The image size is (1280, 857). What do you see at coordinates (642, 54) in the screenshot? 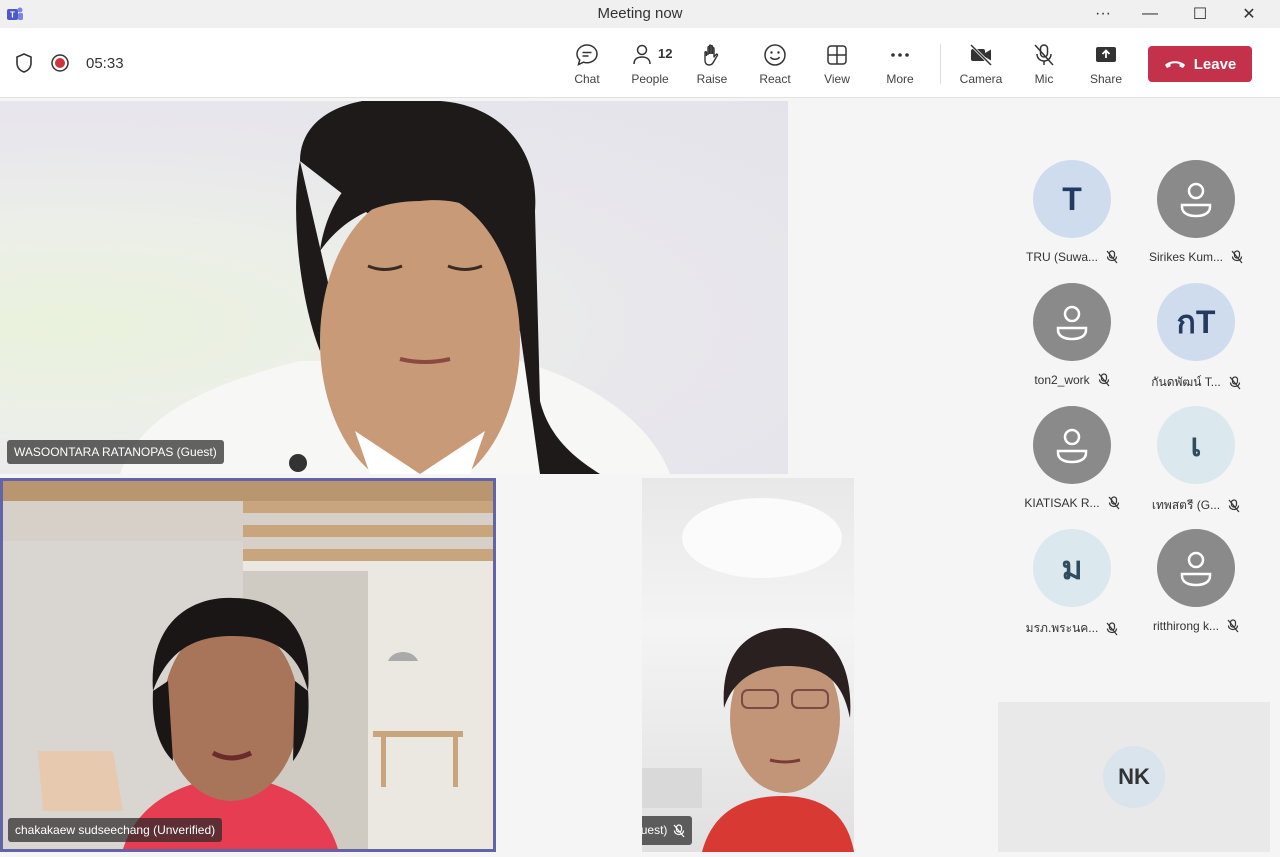
I see `people-icon` at bounding box center [642, 54].